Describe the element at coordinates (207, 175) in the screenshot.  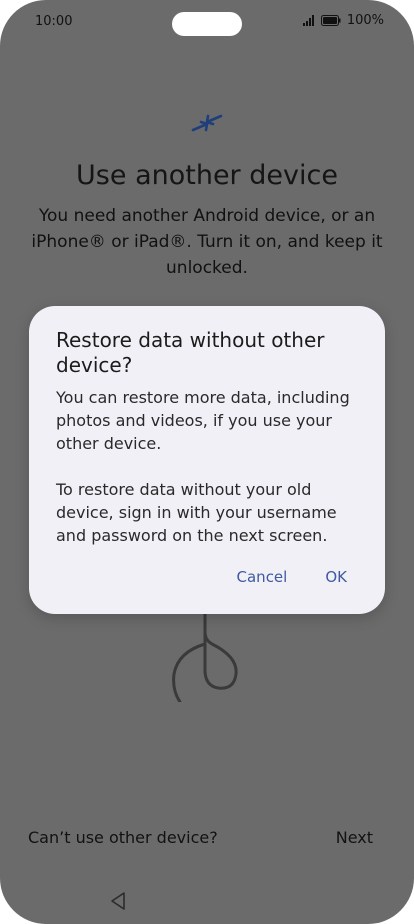
I see `page-title: Use another device` at that location.